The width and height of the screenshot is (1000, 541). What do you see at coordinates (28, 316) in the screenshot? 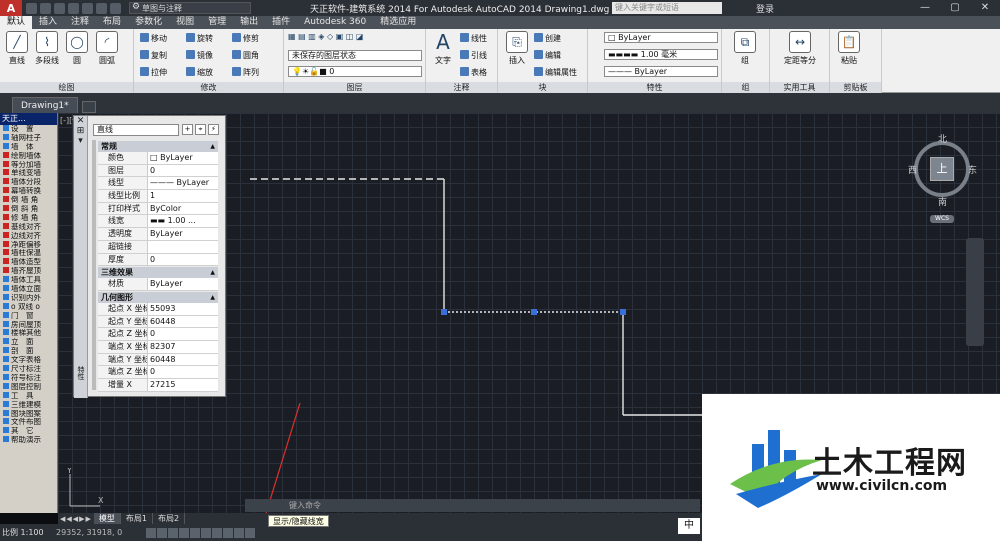
I see `tianzheng-menu-item: 门 窗` at bounding box center [28, 316].